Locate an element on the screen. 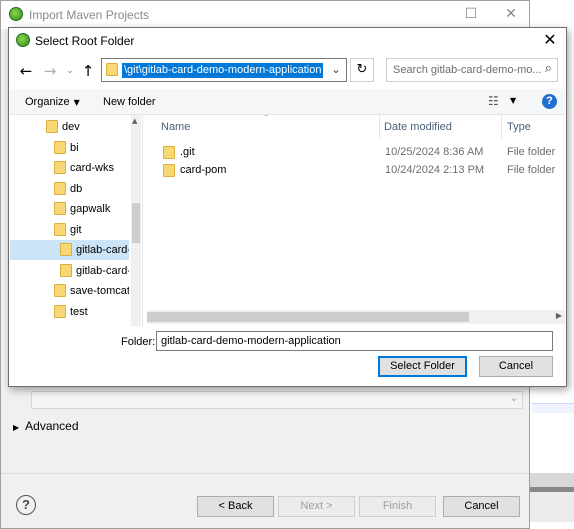  pane-divider is located at coordinates (142, 220).